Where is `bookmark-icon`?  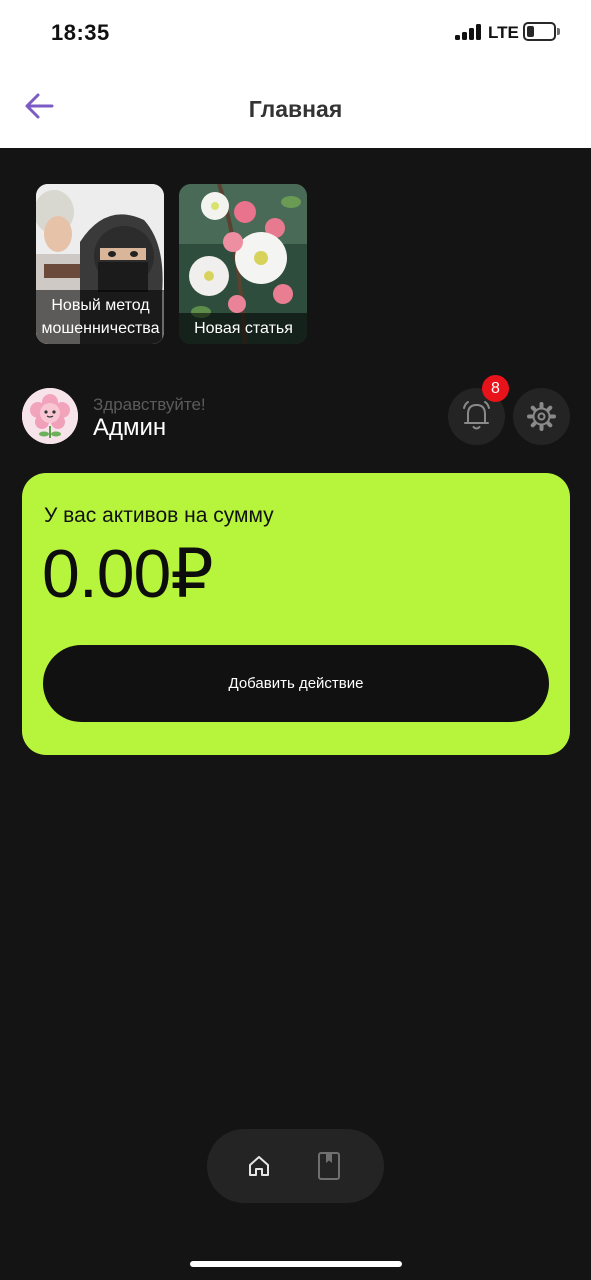 bookmark-icon is located at coordinates (329, 1166).